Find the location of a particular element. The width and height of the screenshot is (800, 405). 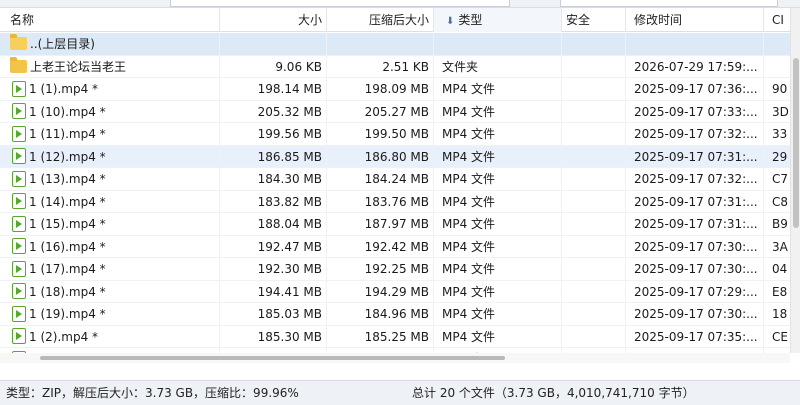

row-size: 194.41 MB is located at coordinates (273, 291).